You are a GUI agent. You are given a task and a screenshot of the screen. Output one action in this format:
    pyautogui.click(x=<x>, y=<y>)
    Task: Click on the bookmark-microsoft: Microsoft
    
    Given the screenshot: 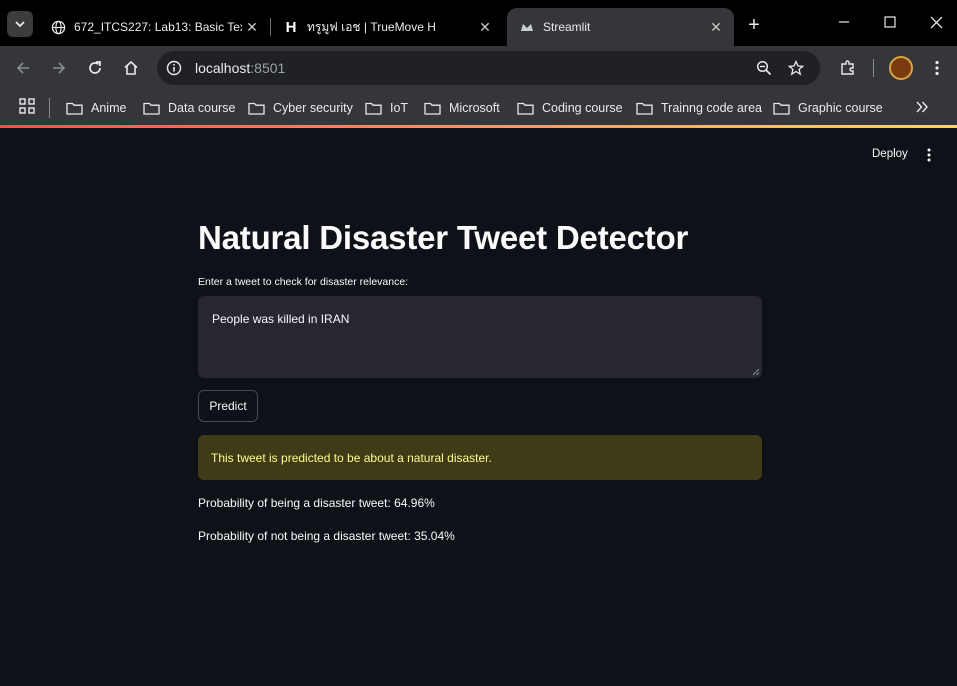 What is the action you would take?
    pyautogui.click(x=462, y=108)
    